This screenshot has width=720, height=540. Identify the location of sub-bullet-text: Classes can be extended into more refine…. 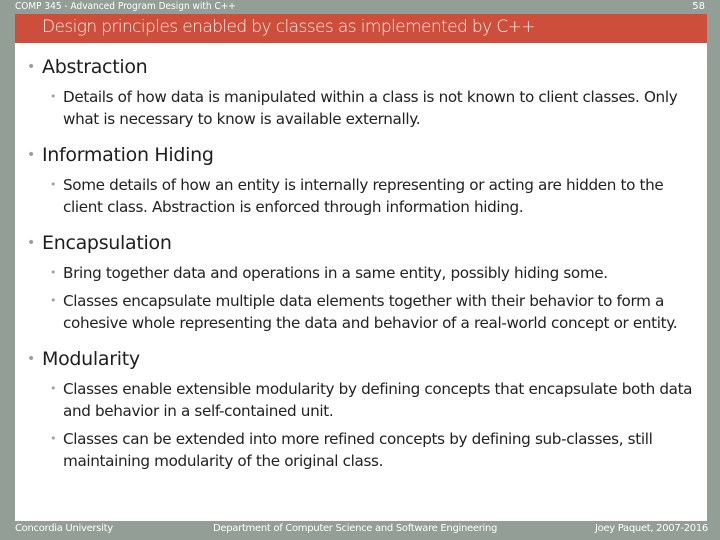
(358, 450).